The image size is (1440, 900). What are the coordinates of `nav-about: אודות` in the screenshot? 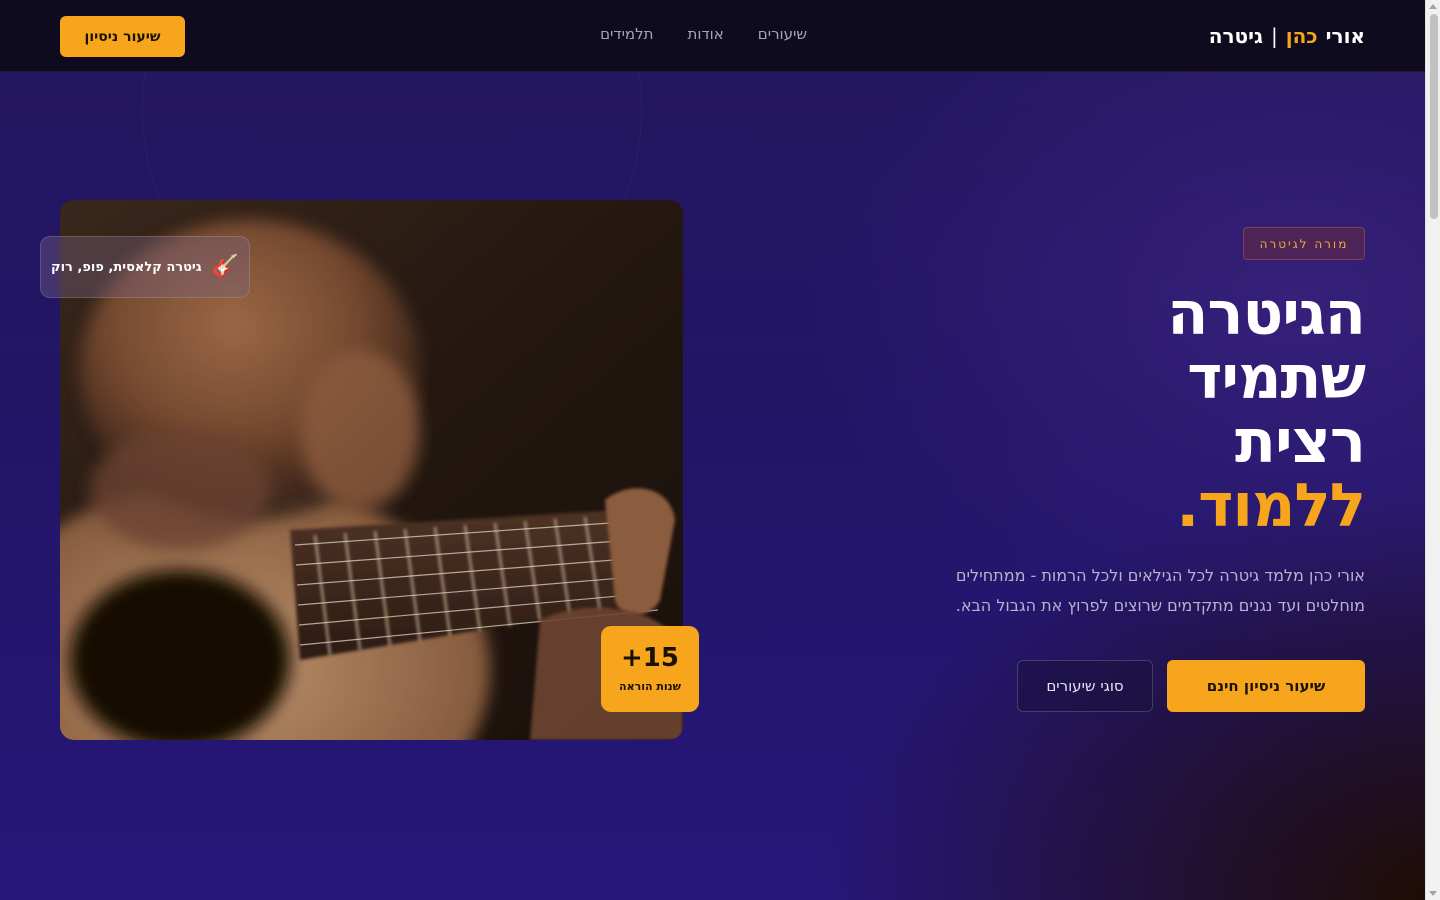 It's located at (706, 34).